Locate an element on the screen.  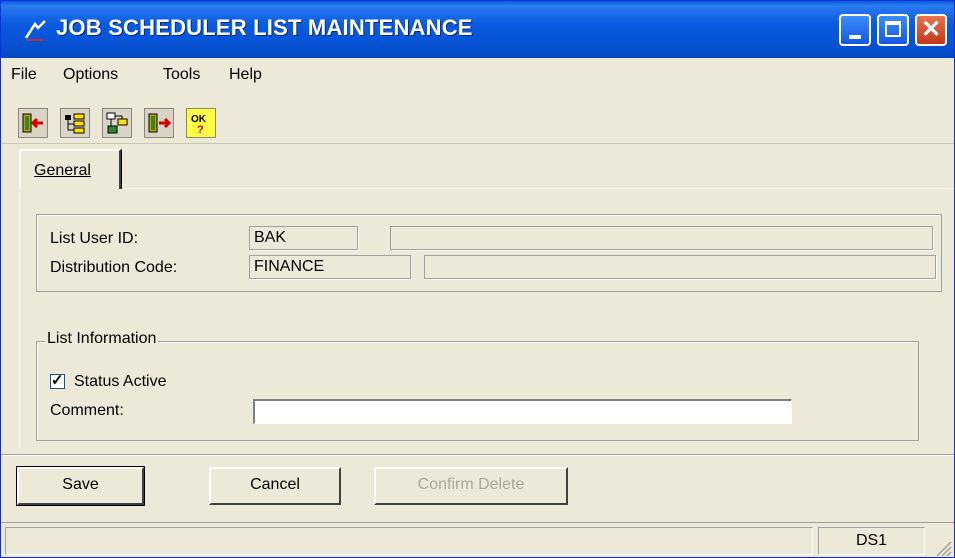
exit-right-button is located at coordinates (159, 123).